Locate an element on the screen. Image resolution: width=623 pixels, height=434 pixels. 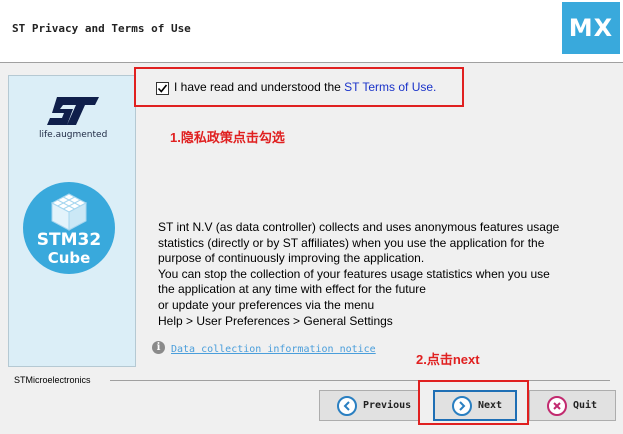
company-label: STMicroelectronics is located at coordinates (52, 380).